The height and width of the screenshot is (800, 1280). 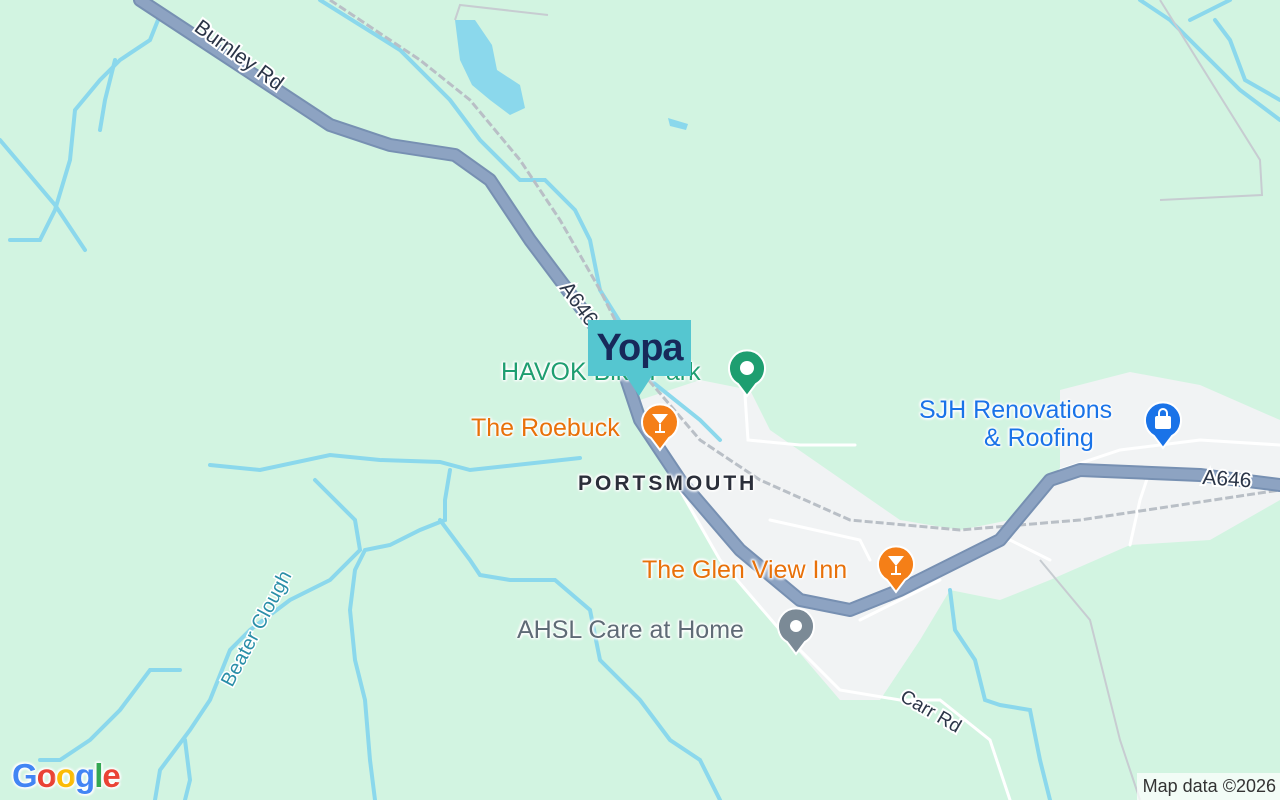 I want to click on generic-poi-icon, so click(x=796, y=630).